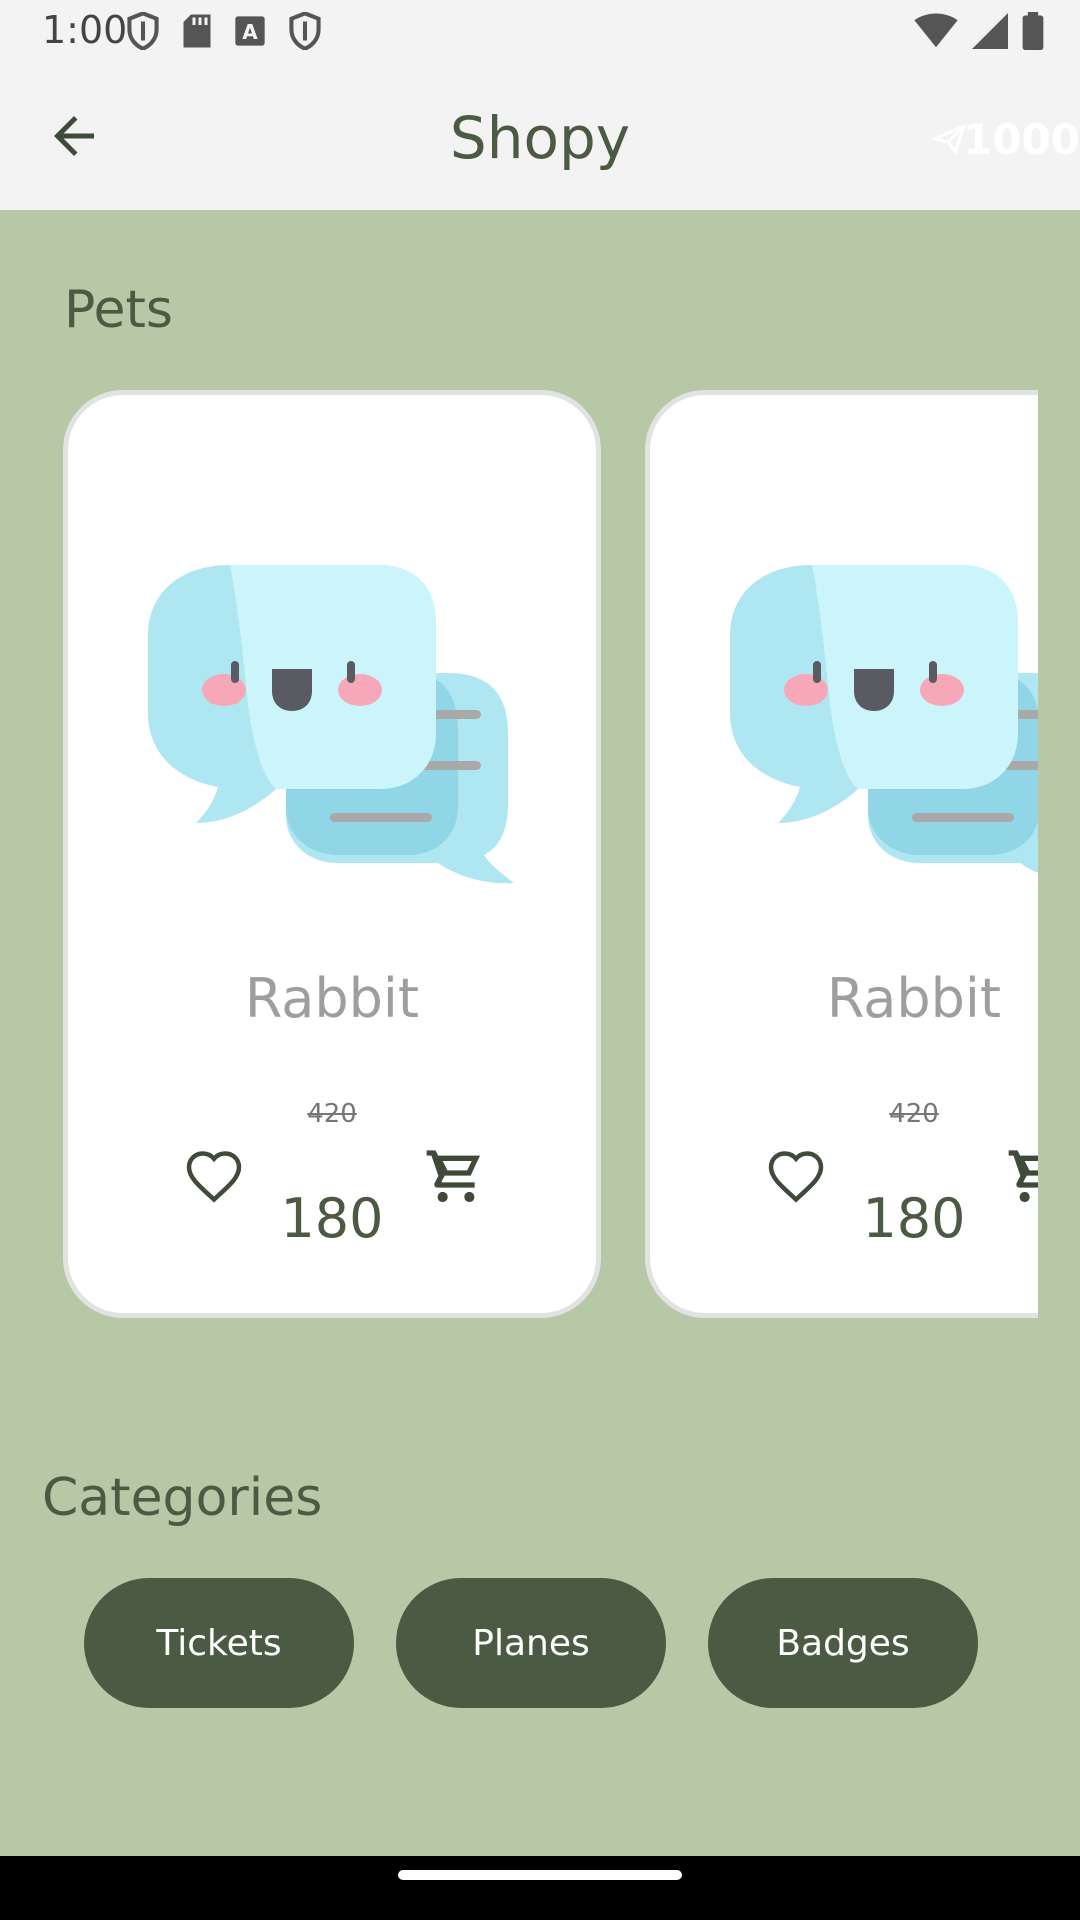 This screenshot has width=1080, height=1920. What do you see at coordinates (843, 1643) in the screenshot?
I see `category-chip-badges: Badges` at bounding box center [843, 1643].